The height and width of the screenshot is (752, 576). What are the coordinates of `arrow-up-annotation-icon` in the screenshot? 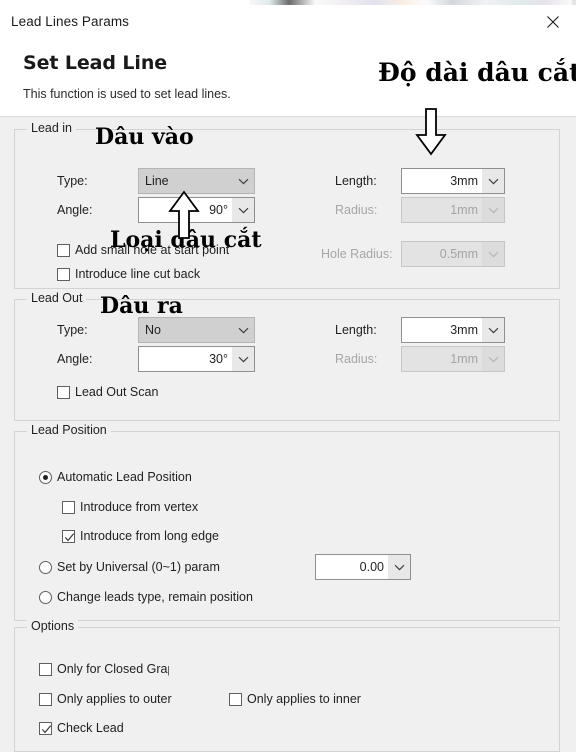 It's located at (184, 217).